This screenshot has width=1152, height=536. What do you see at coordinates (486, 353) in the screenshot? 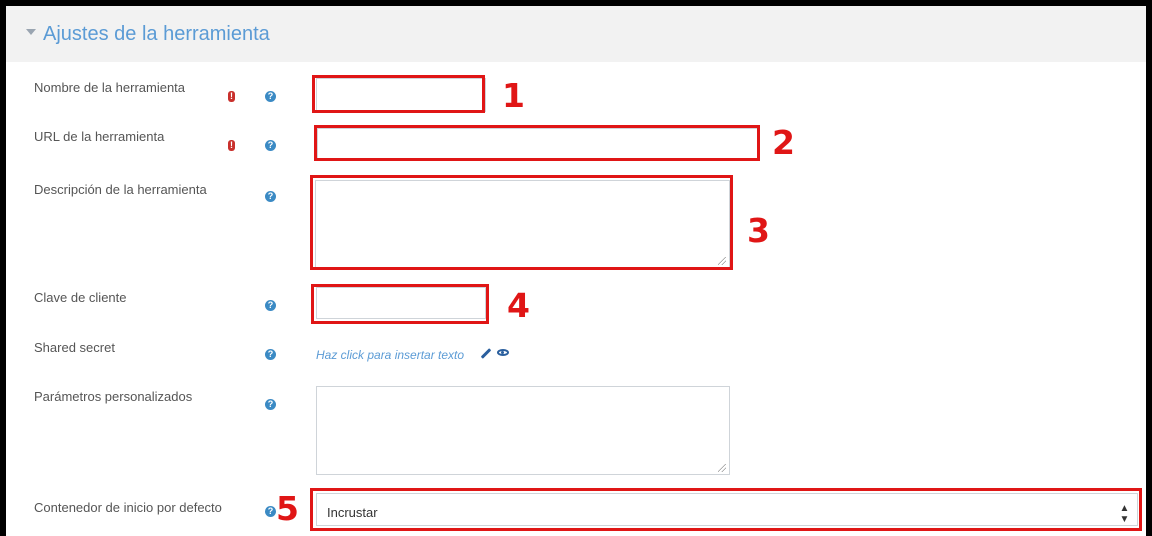
I see `pencil-icon` at bounding box center [486, 353].